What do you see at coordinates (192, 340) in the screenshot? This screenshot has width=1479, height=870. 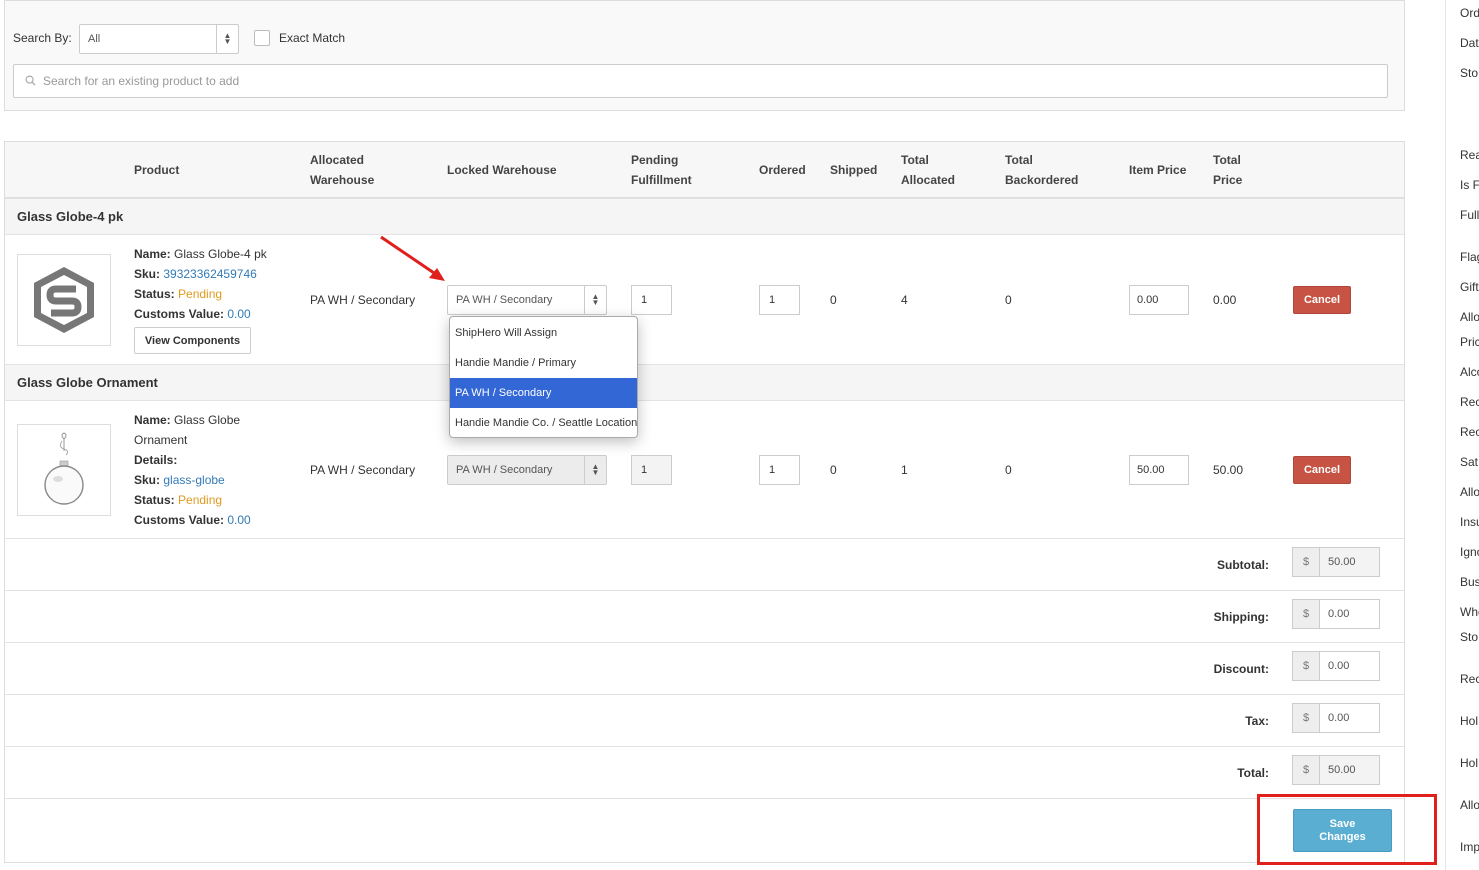 I see `view-components-button: View Components` at bounding box center [192, 340].